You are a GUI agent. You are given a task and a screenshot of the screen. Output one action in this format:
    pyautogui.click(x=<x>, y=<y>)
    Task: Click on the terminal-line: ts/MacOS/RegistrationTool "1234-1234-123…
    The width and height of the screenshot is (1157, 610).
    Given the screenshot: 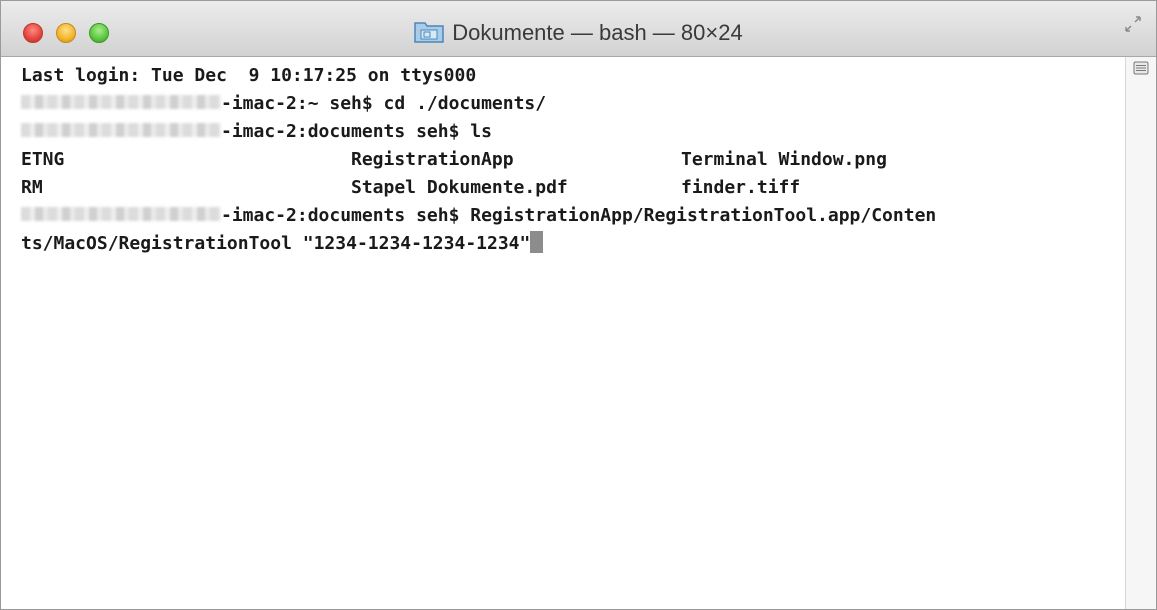 What is the action you would take?
    pyautogui.click(x=574, y=244)
    